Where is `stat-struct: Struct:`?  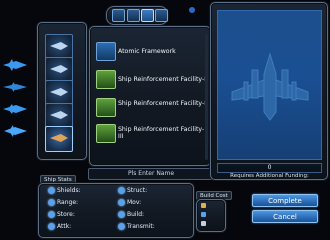 stat-struct: Struct: is located at coordinates (137, 190).